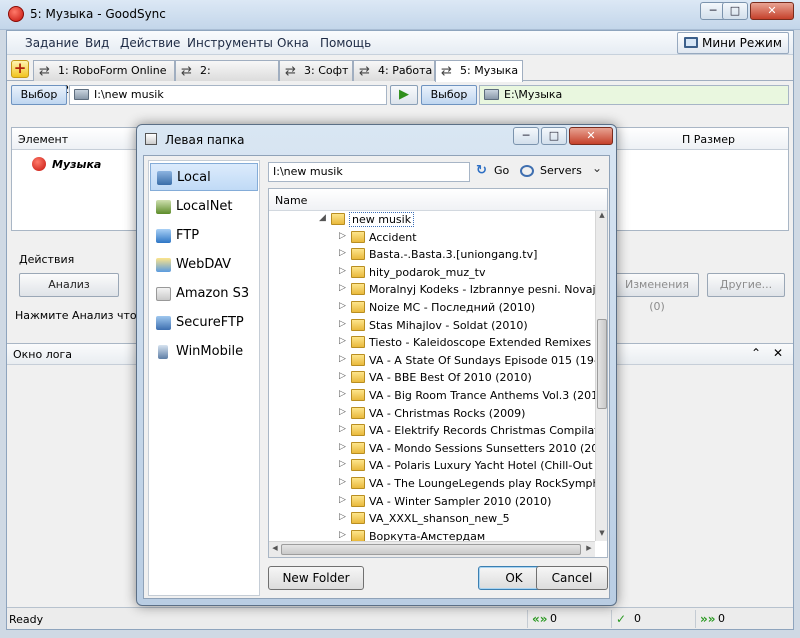 Image resolution: width=800 pixels, height=638 pixels. What do you see at coordinates (589, 548) in the screenshot?
I see `scroll-right-icon: ▶` at bounding box center [589, 548].